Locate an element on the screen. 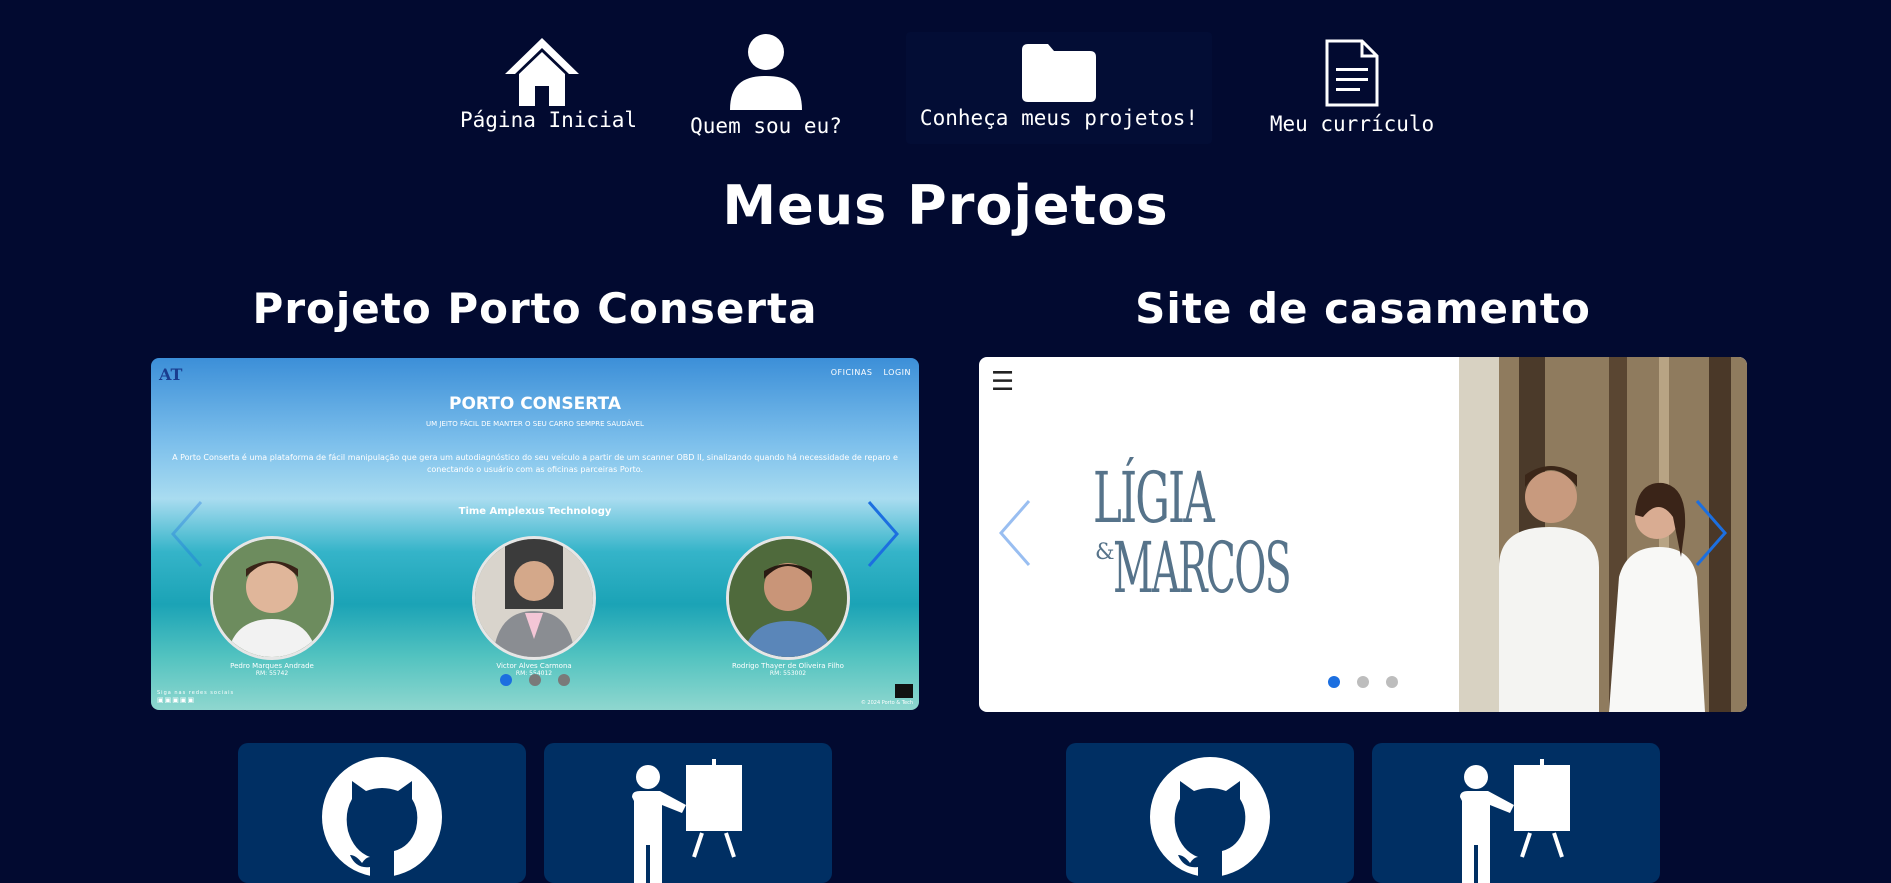  preview-social-links: Siga nas redes sociais ▣▣▣▣▣ is located at coordinates (195, 697).